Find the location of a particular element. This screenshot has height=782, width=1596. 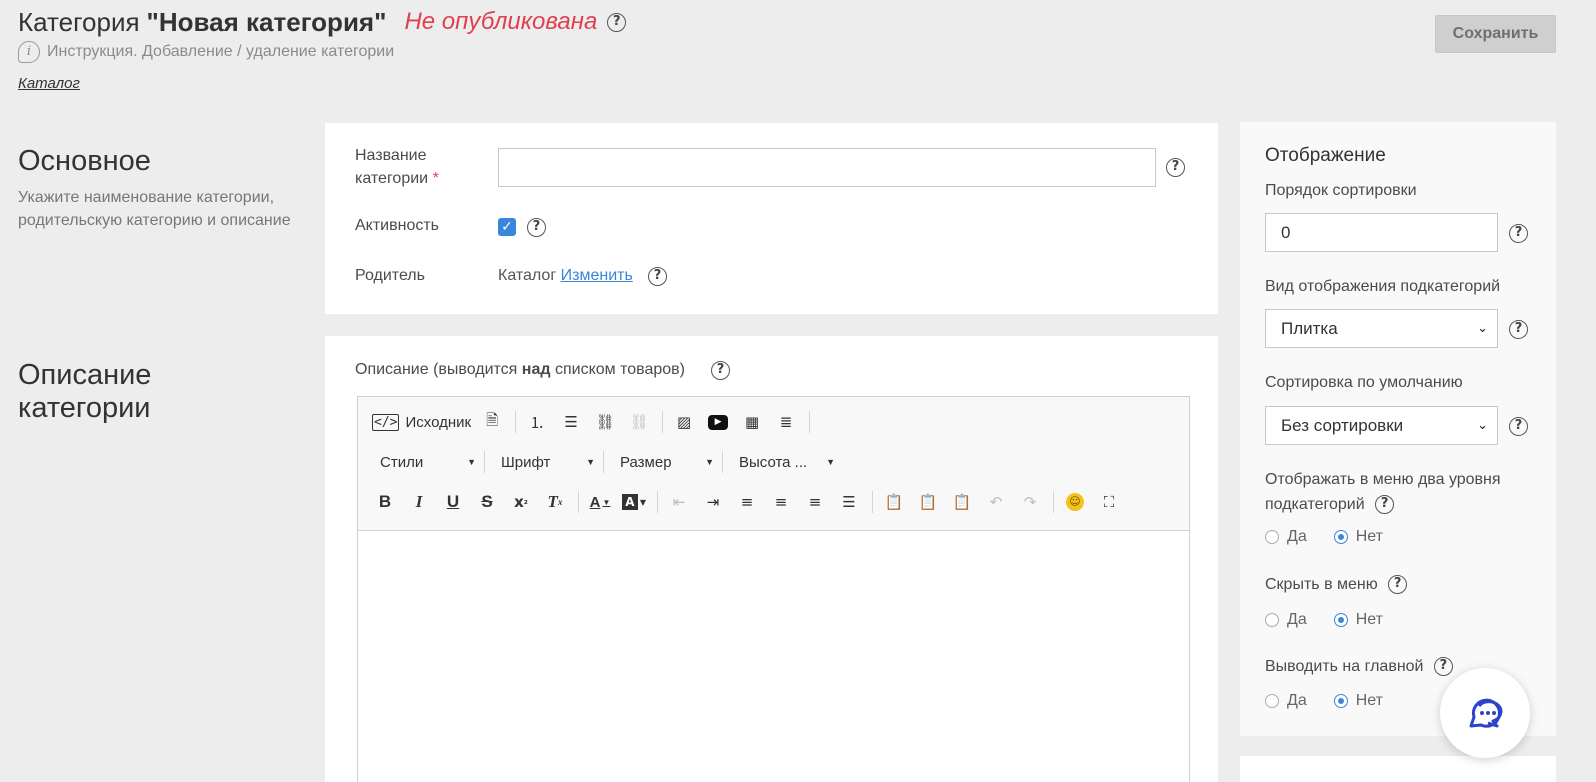

display-title: Отображение is located at coordinates (1325, 155).